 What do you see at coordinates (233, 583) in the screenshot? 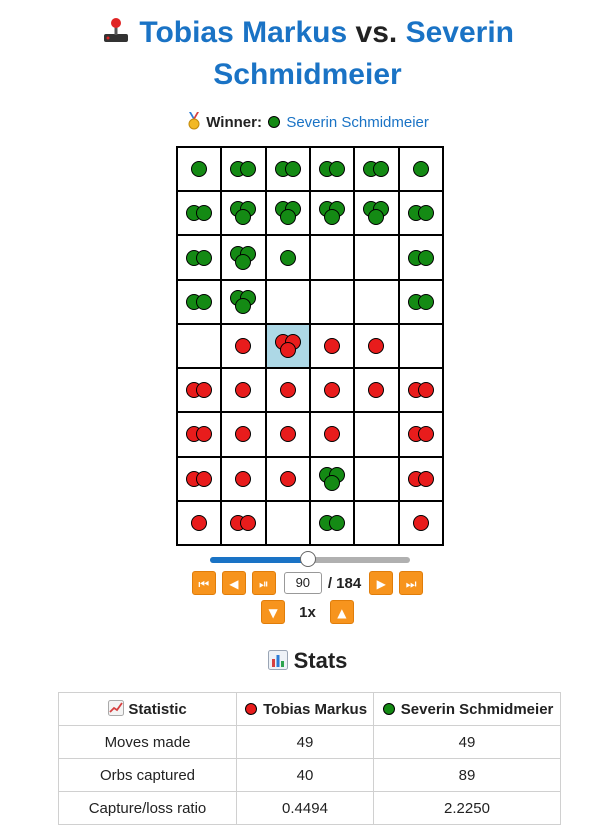
I see `previous-move-button: ◀` at bounding box center [233, 583].